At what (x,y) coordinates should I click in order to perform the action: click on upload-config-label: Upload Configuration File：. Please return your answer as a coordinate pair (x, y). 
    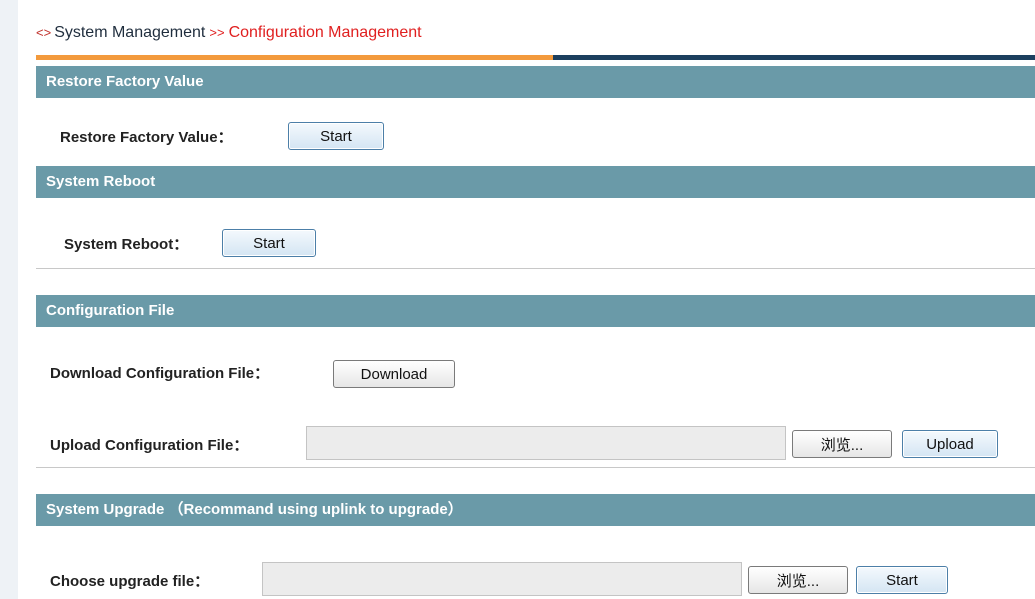
    Looking at the image, I should click on (149, 445).